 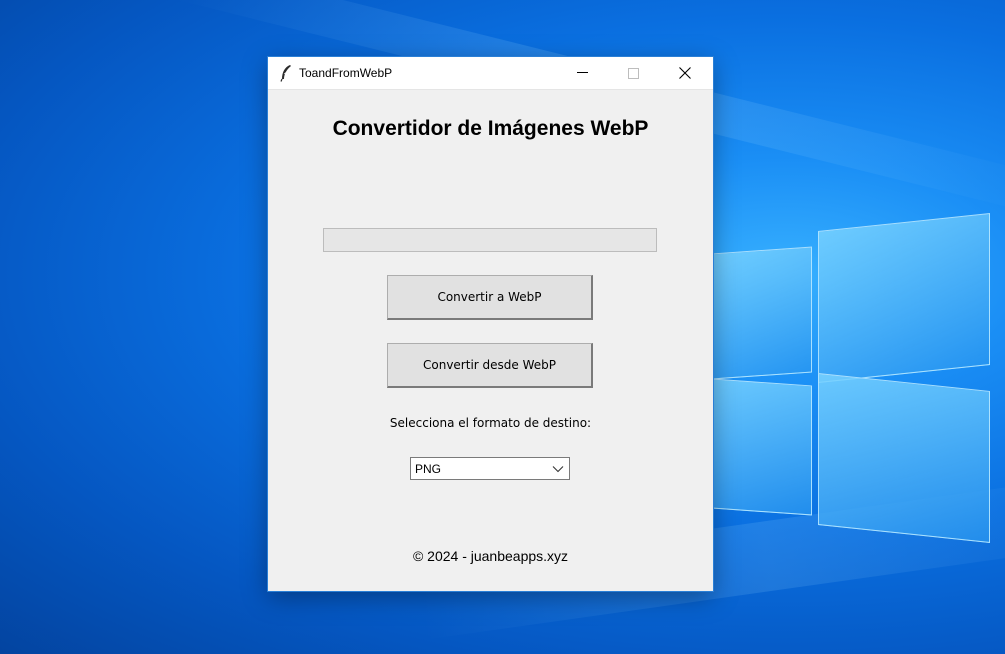 What do you see at coordinates (285, 73) in the screenshot?
I see `feather-icon` at bounding box center [285, 73].